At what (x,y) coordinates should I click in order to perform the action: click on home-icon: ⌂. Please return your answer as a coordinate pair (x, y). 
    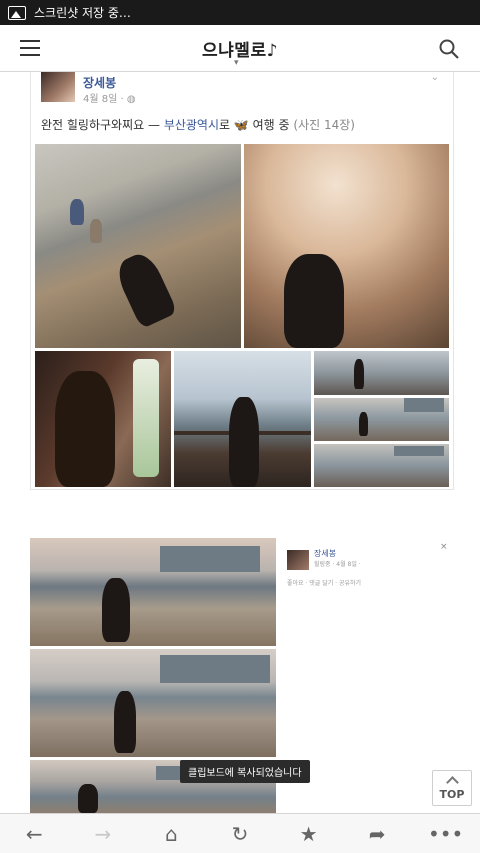
    Looking at the image, I should click on (171, 834).